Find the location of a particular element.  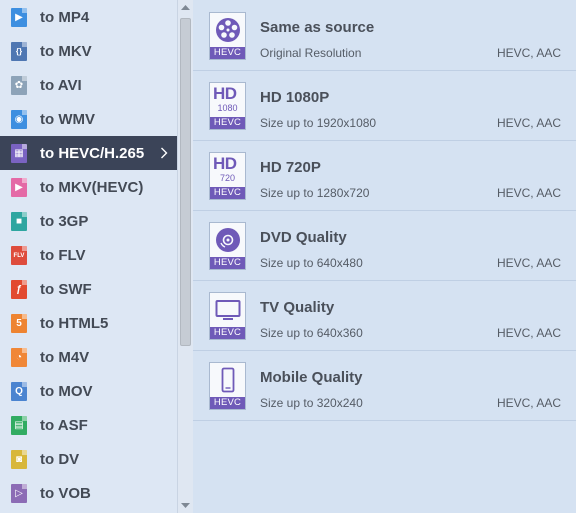

format-item: ◔ to M4V is located at coordinates (88, 357).